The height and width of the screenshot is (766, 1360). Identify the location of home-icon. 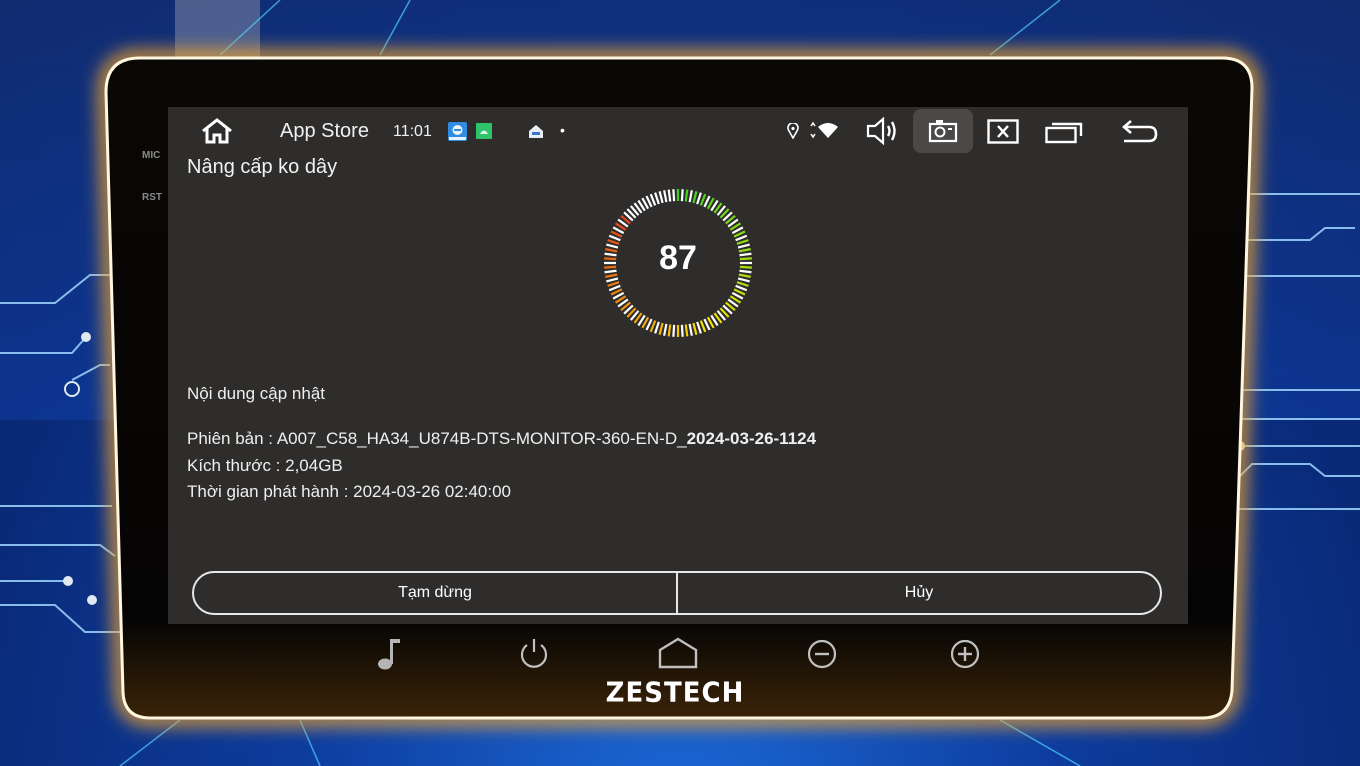
(217, 131).